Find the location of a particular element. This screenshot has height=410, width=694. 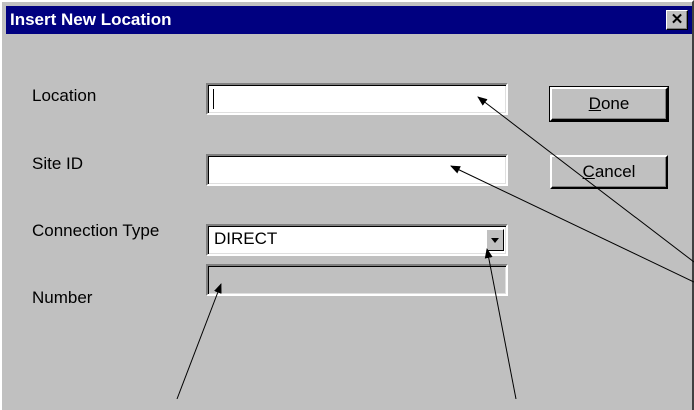

number-label: Number is located at coordinates (62, 297).